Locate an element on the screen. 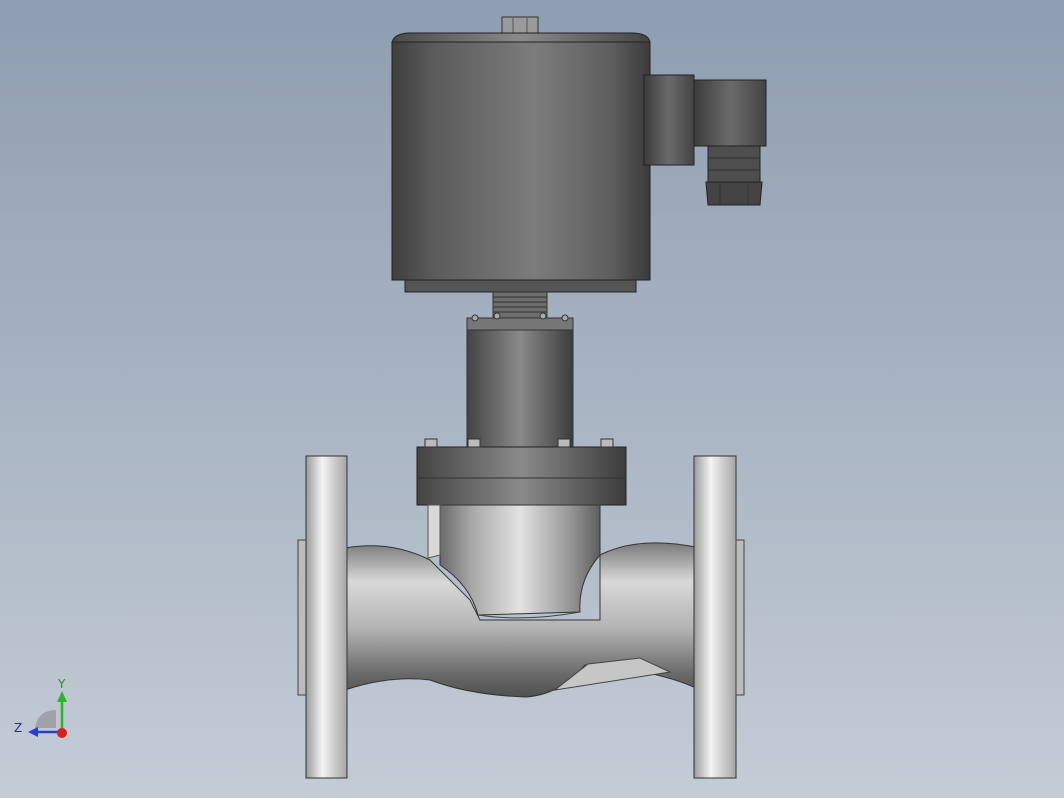 This screenshot has width=1064, height=798. valve-body is located at coordinates (522, 601).